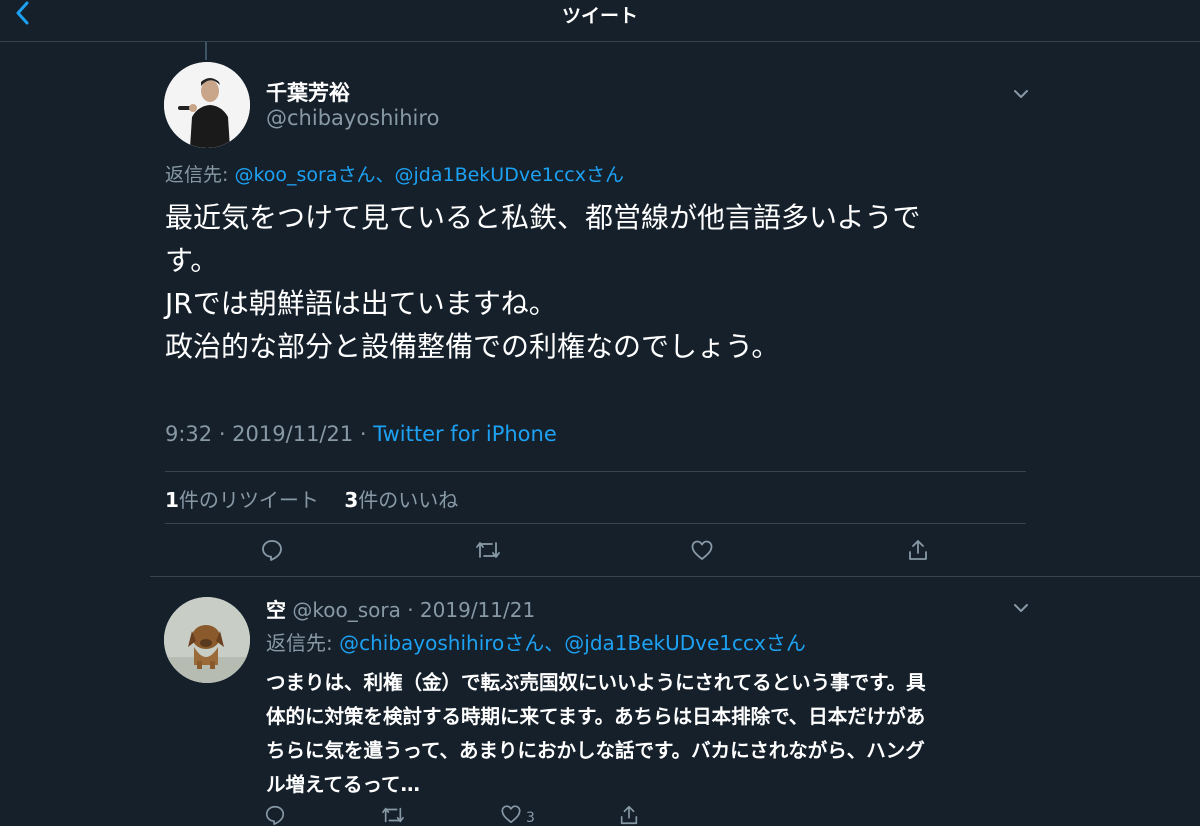 The image size is (1200, 826). What do you see at coordinates (471, 610) in the screenshot?
I see `reply-date: · 2019/11/21` at bounding box center [471, 610].